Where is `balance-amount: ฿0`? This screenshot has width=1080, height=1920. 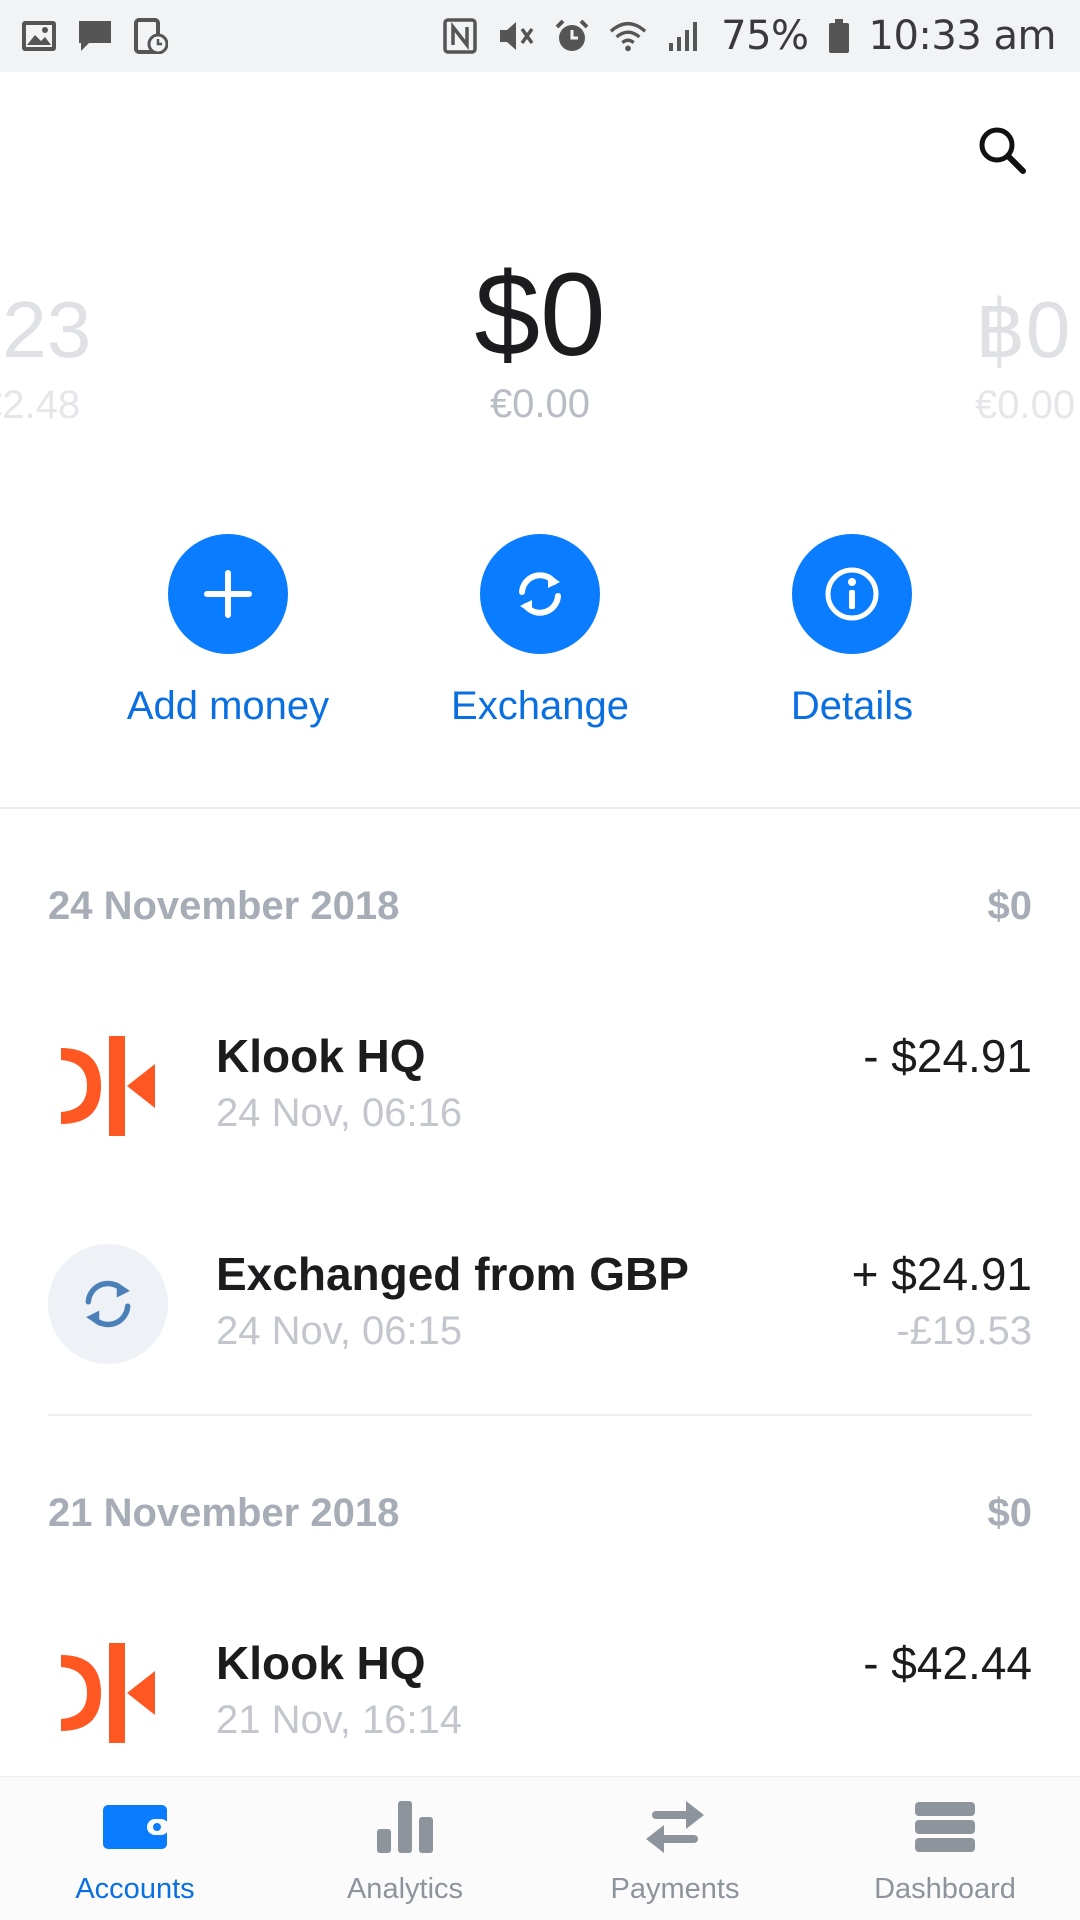
balance-amount: ฿0 is located at coordinates (1023, 329).